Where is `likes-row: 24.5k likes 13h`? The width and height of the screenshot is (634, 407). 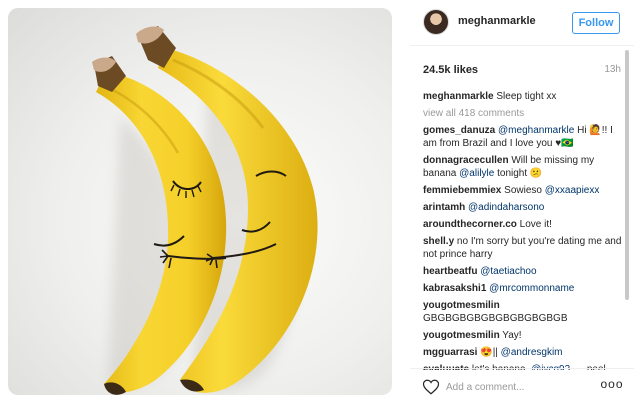
likes-row: 24.5k likes 13h is located at coordinates (522, 71).